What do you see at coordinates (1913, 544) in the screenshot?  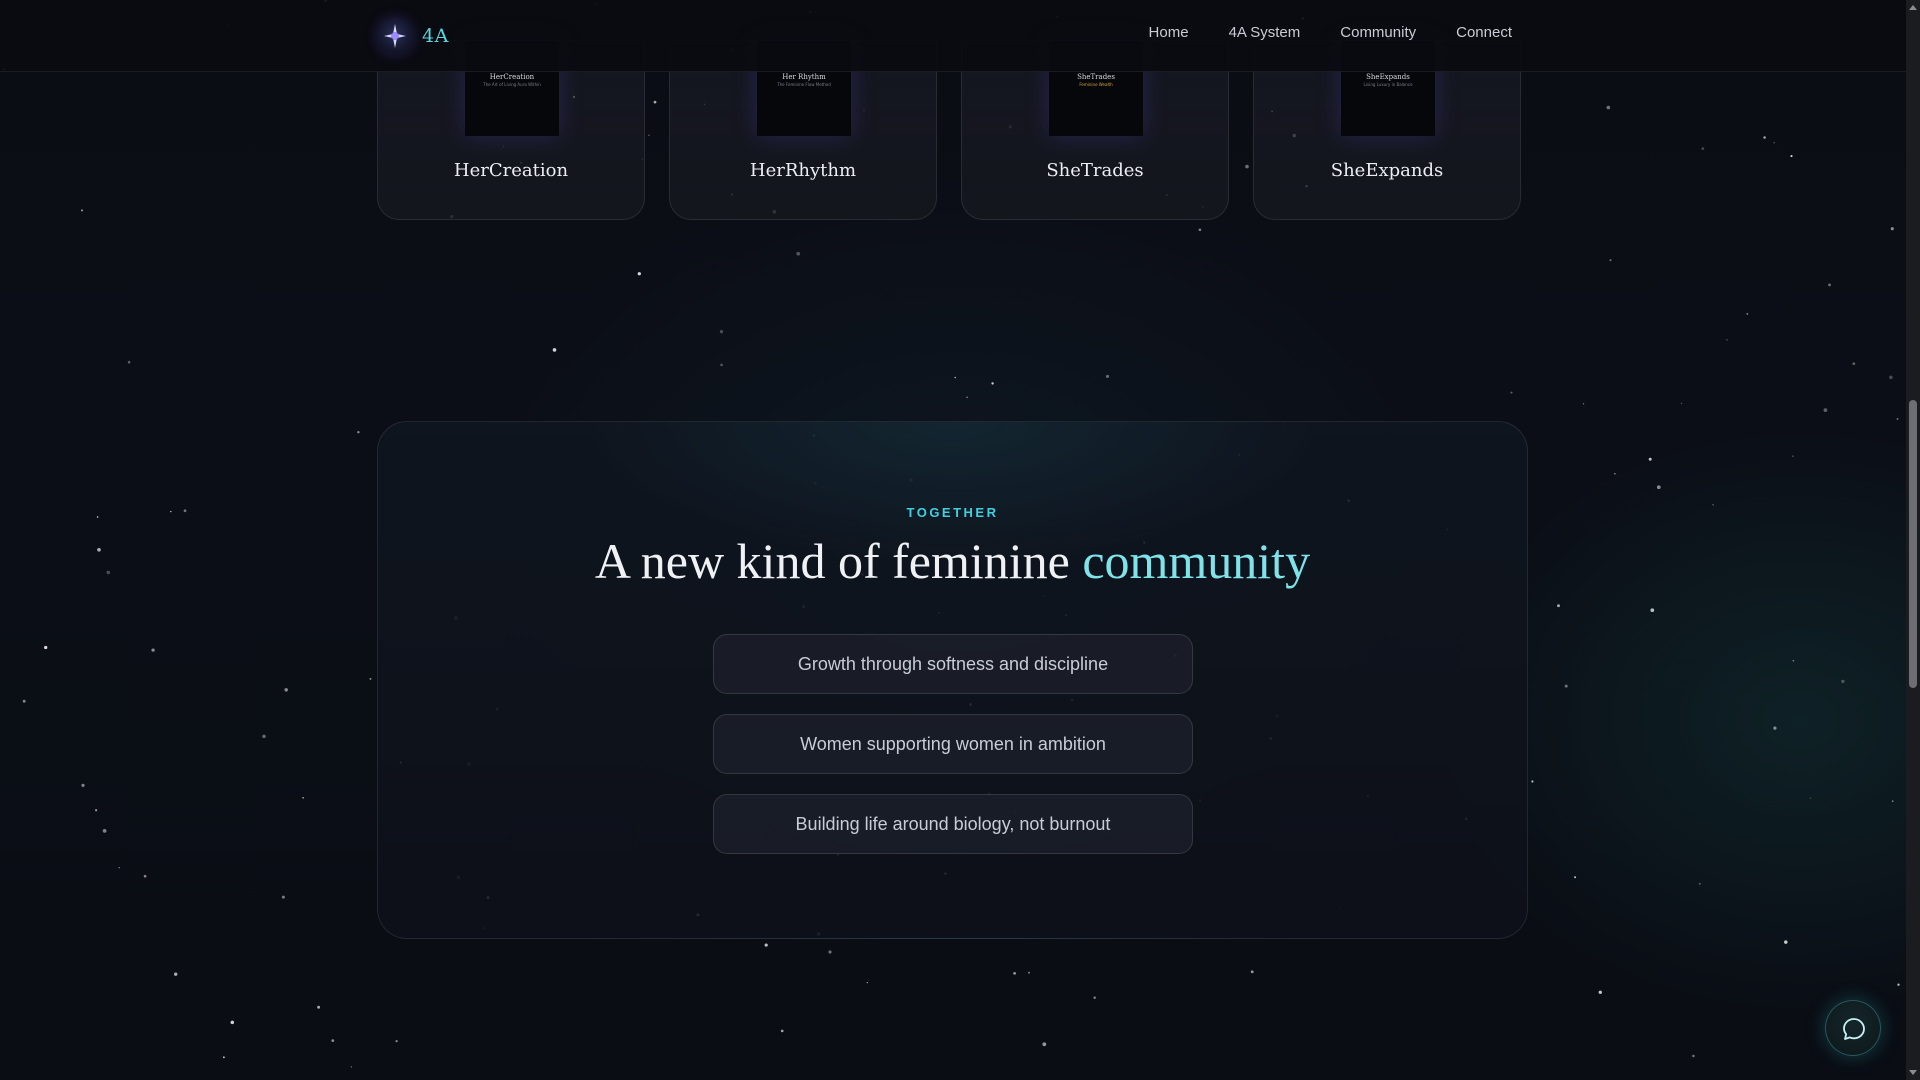 I see `scrollbar-thumb` at bounding box center [1913, 544].